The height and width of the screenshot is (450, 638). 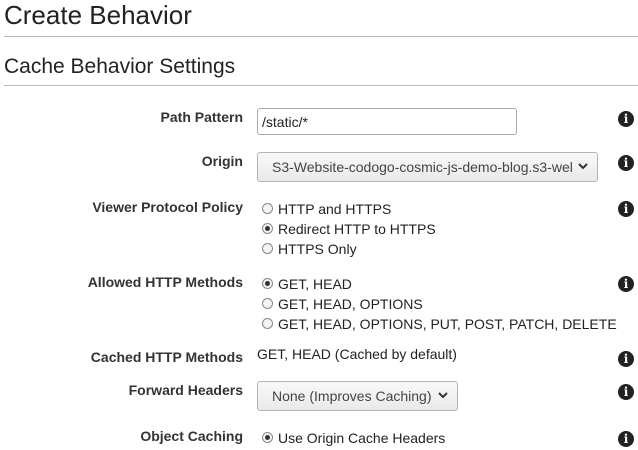 I want to click on path-pattern-label: Path Pattern, so click(x=201, y=117).